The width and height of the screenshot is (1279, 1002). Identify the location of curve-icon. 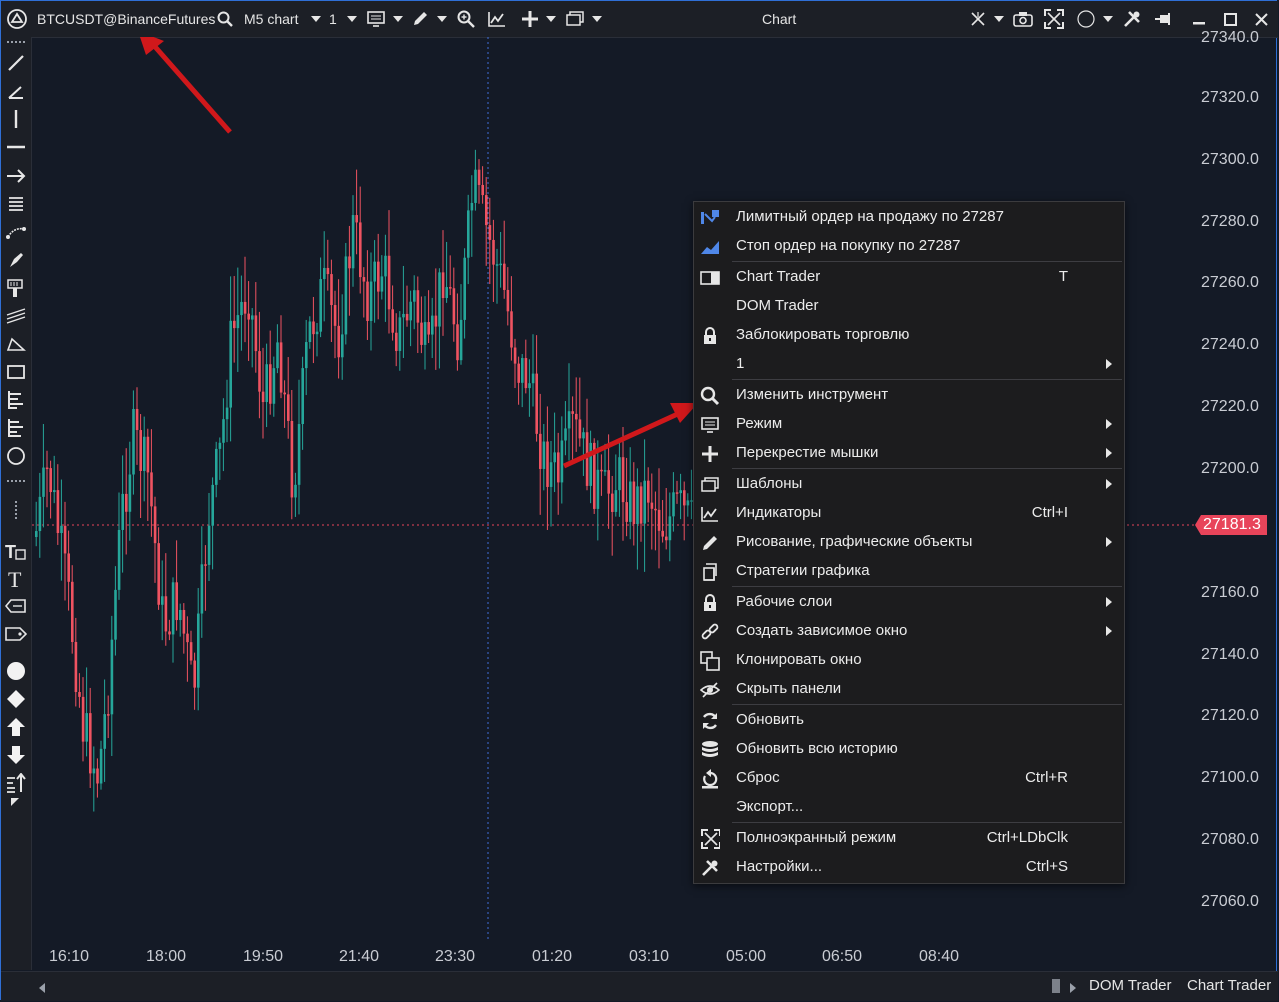
(16, 232).